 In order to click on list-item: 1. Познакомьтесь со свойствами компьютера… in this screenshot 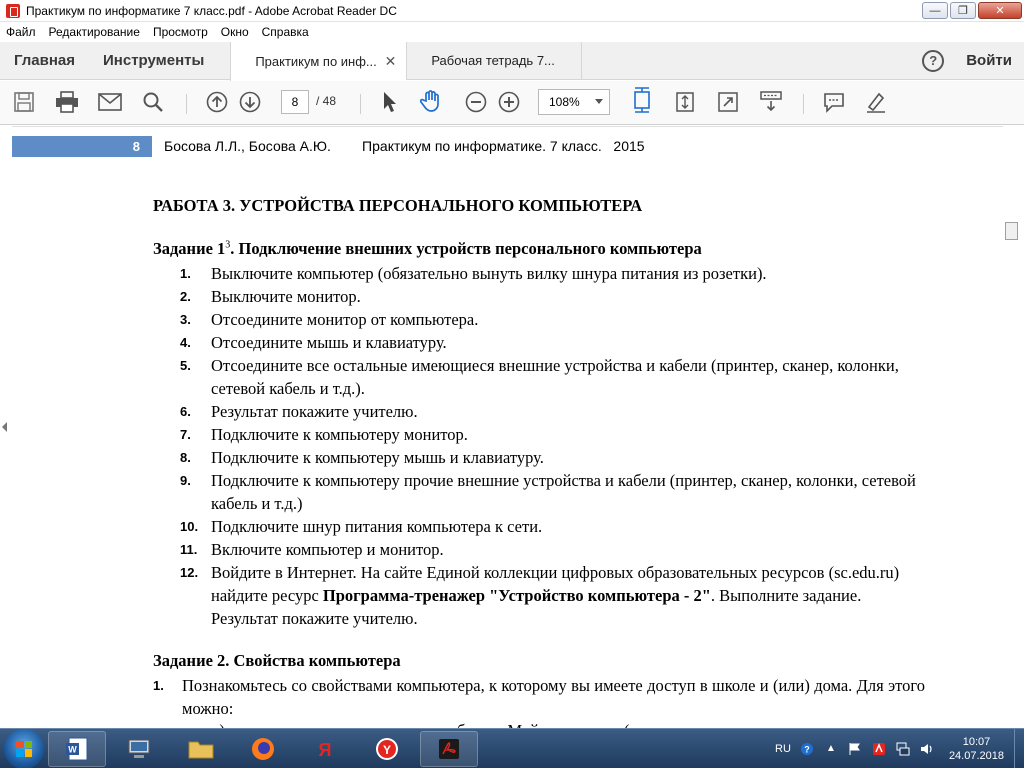, I will do `click(539, 697)`.